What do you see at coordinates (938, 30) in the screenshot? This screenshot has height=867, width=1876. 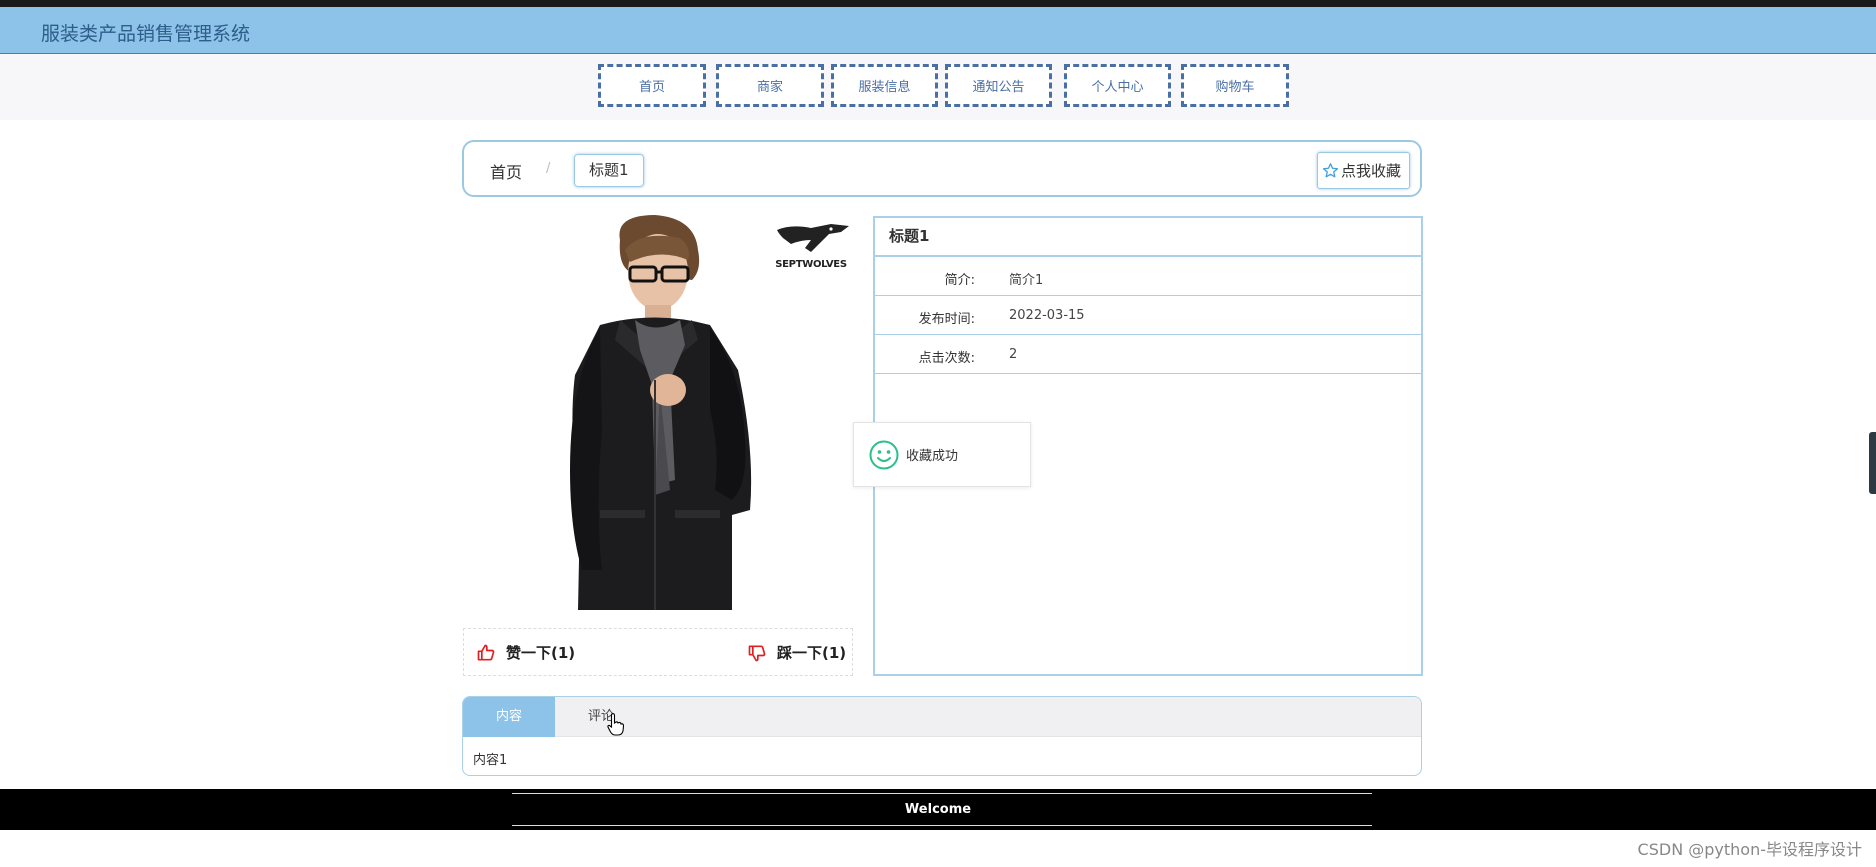 I see `site-header: 服装类产品销售管理系统` at bounding box center [938, 30].